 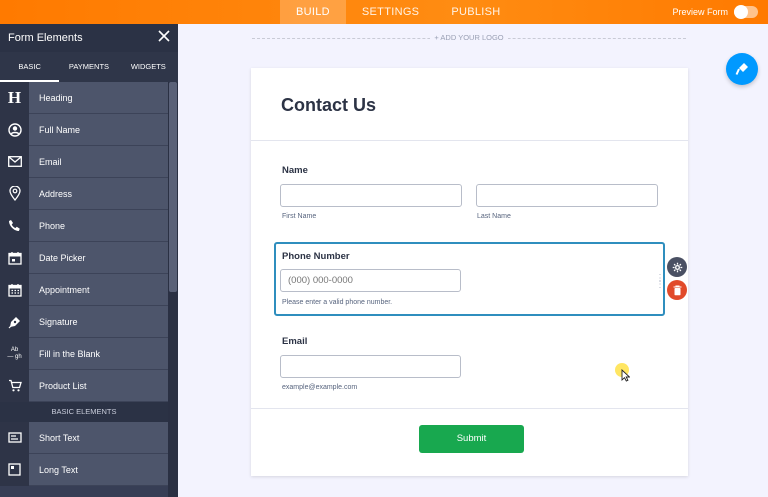 I want to click on sidebar-item-label: Full Name, so click(x=60, y=129).